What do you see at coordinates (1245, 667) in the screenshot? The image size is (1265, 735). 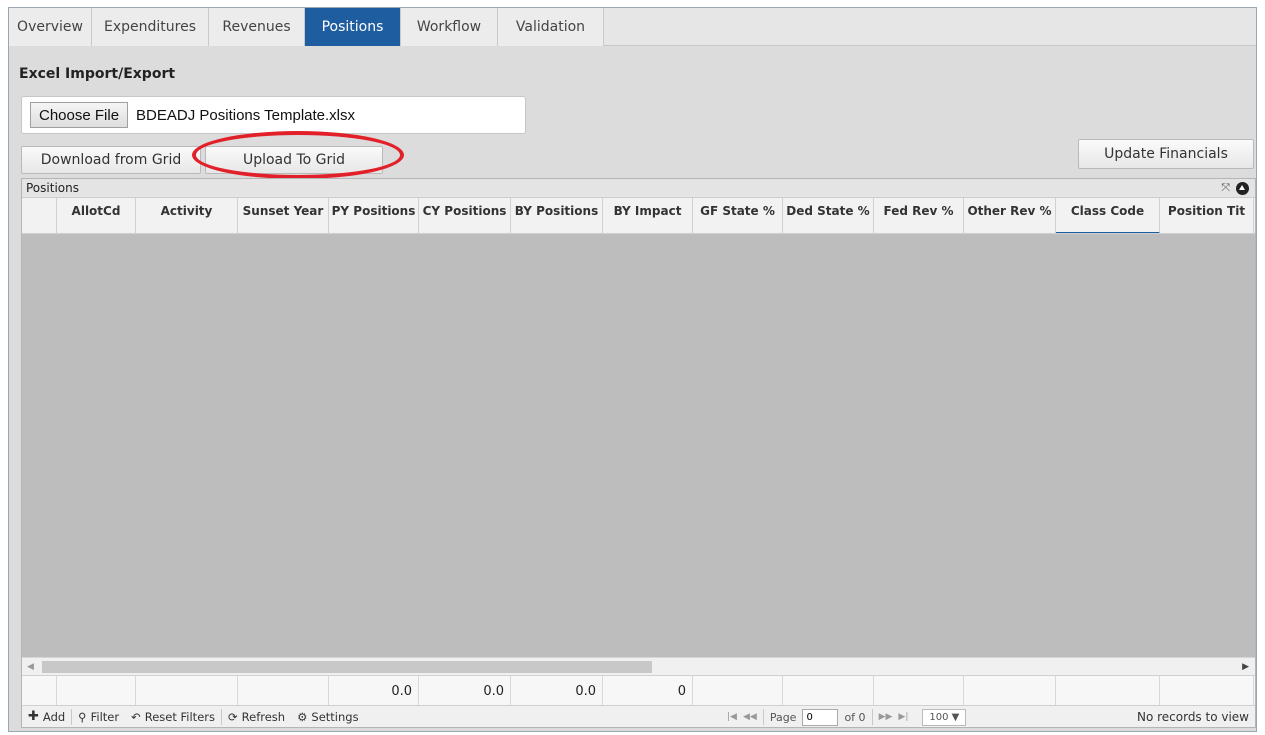 I see `scroll-right-icon: ▶` at bounding box center [1245, 667].